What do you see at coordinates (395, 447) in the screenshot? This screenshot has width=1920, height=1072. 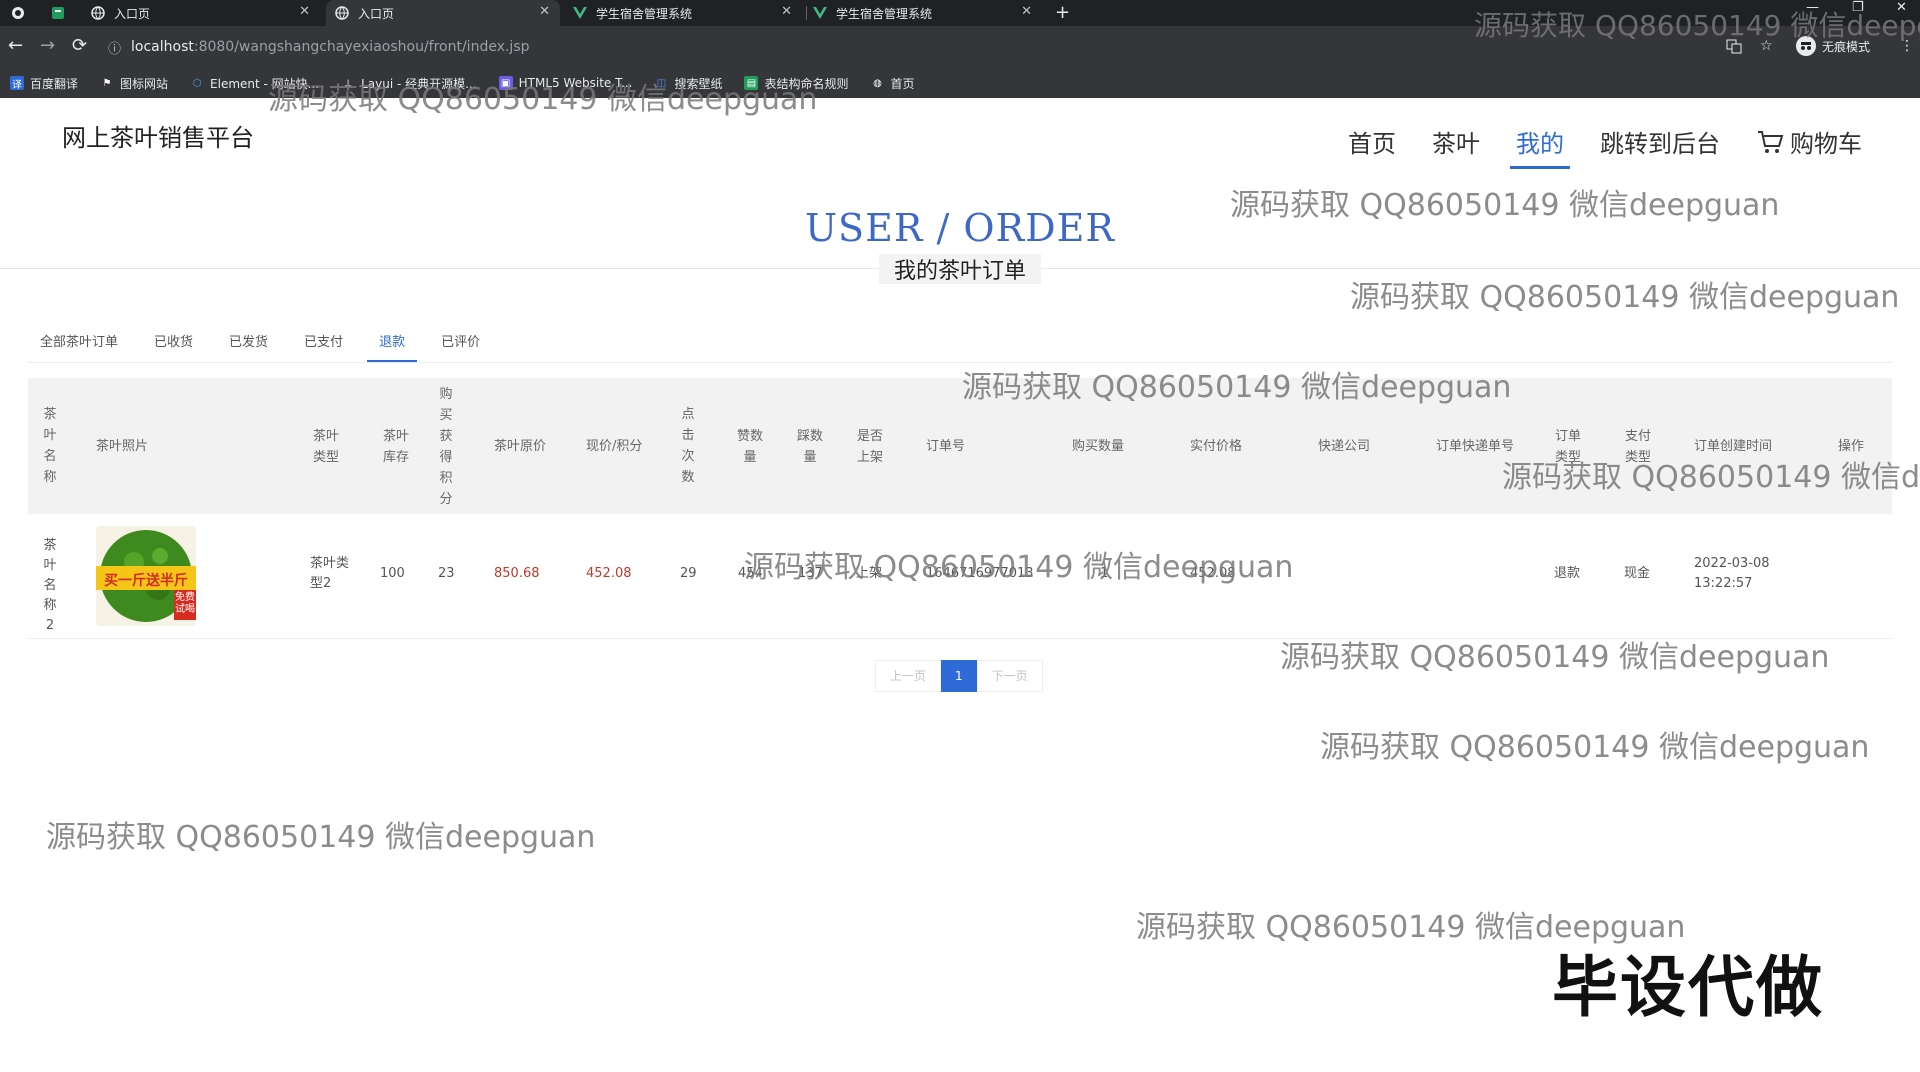 I see `column-header-stock: 茶叶库存` at bounding box center [395, 447].